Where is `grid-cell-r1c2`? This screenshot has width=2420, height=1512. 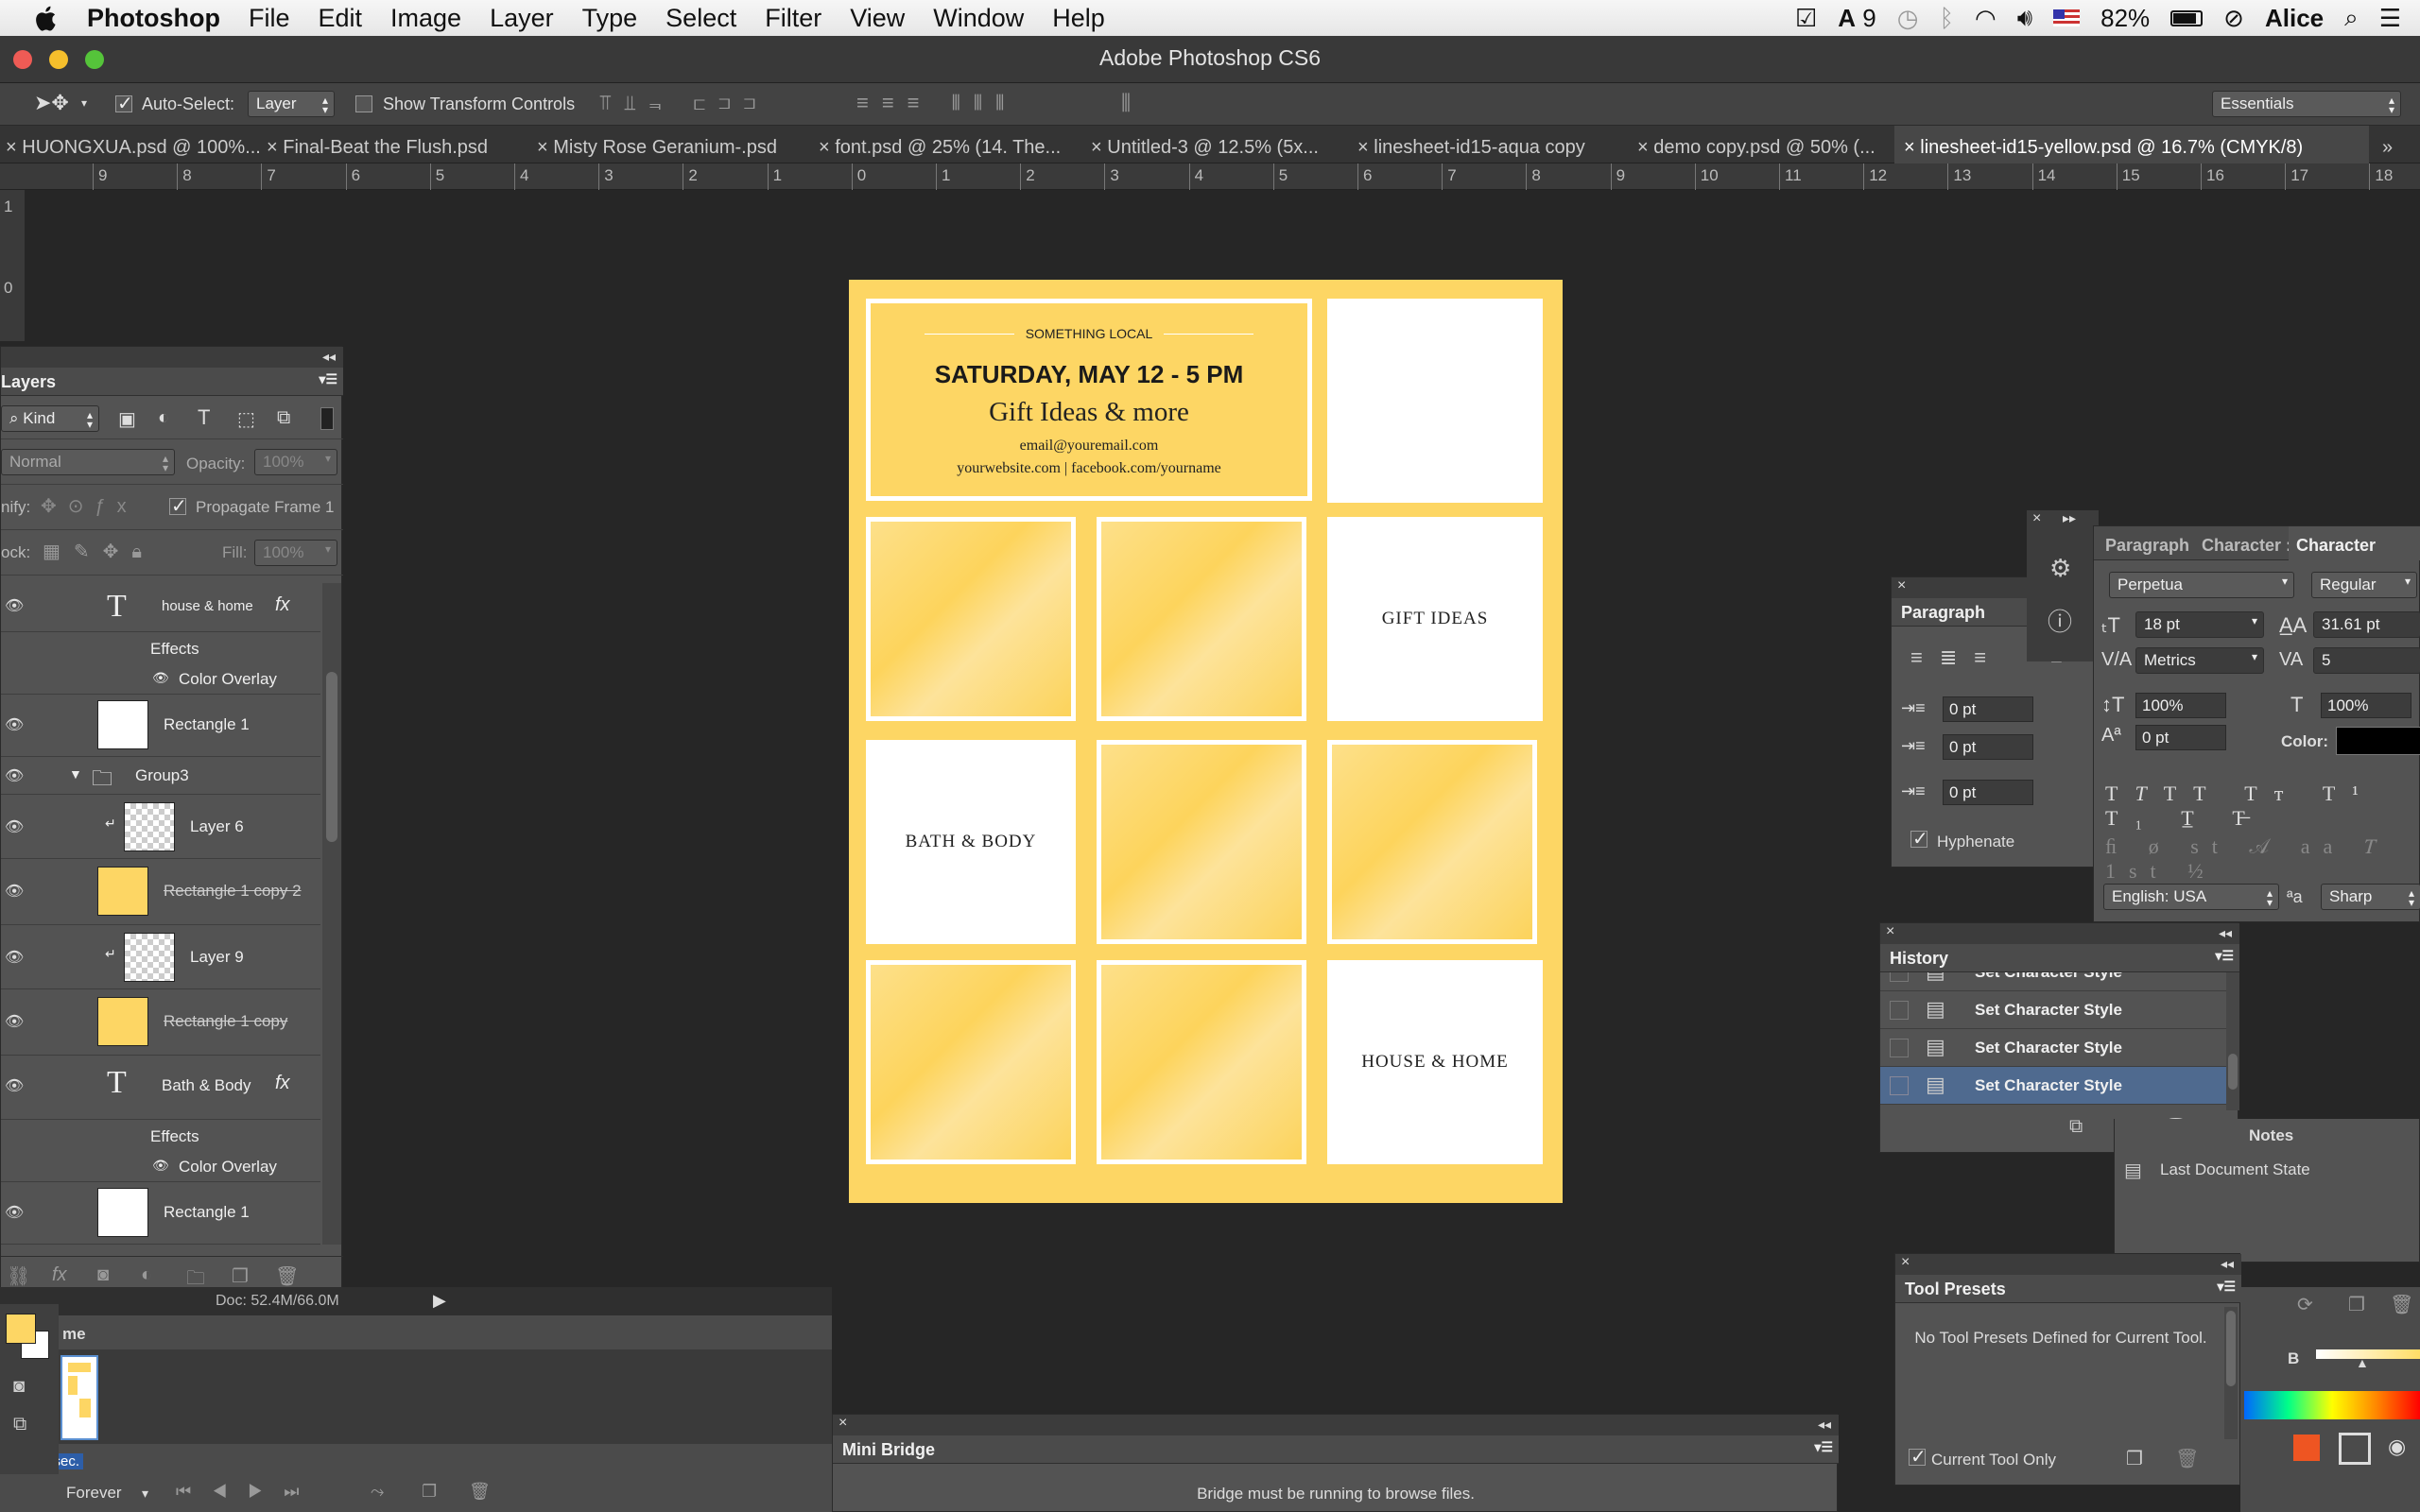
grid-cell-r1c2 is located at coordinates (1201, 619).